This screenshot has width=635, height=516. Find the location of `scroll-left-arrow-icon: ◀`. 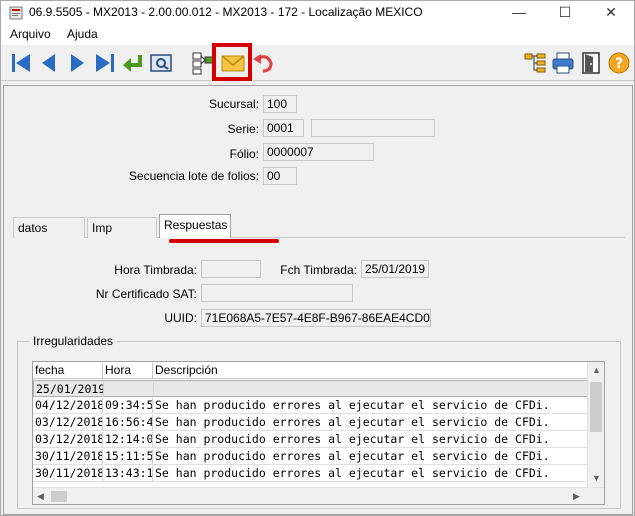

scroll-left-arrow-icon: ◀ is located at coordinates (40, 496).